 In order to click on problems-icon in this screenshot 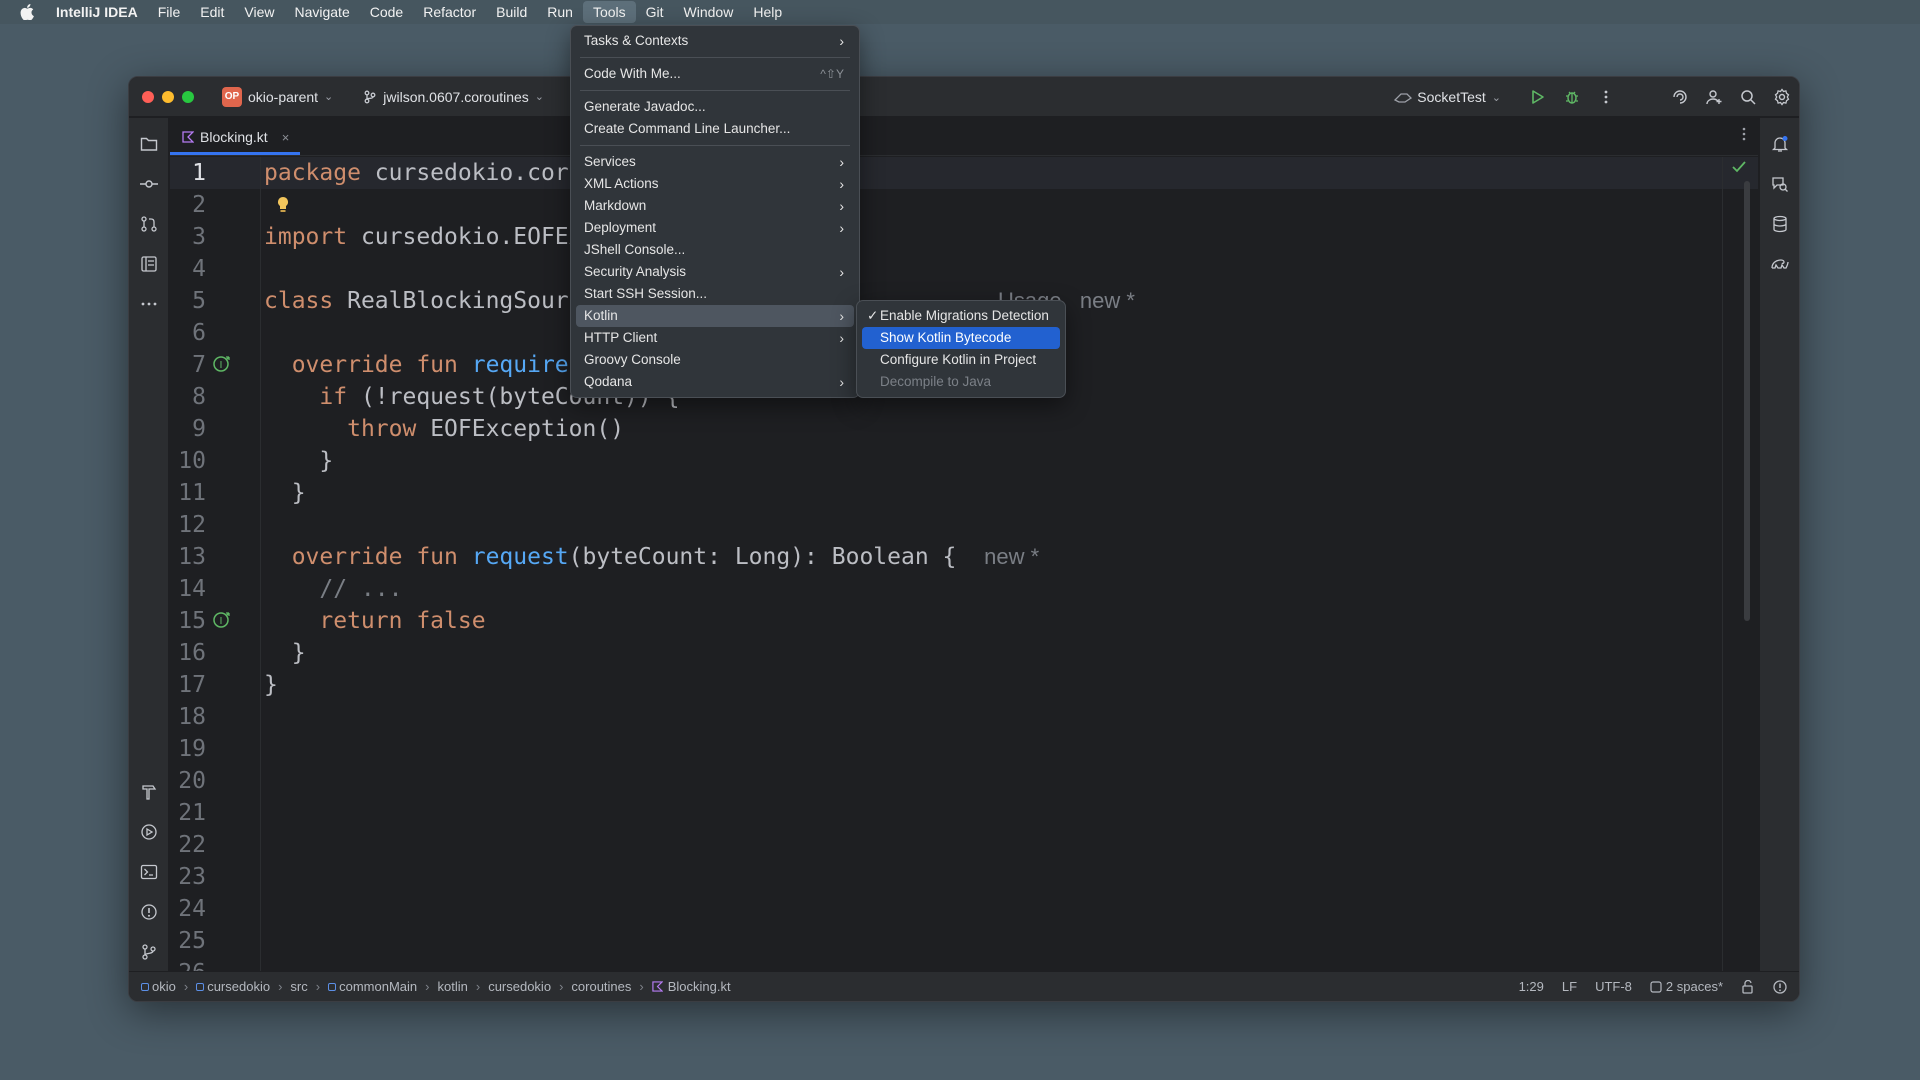, I will do `click(149, 912)`.